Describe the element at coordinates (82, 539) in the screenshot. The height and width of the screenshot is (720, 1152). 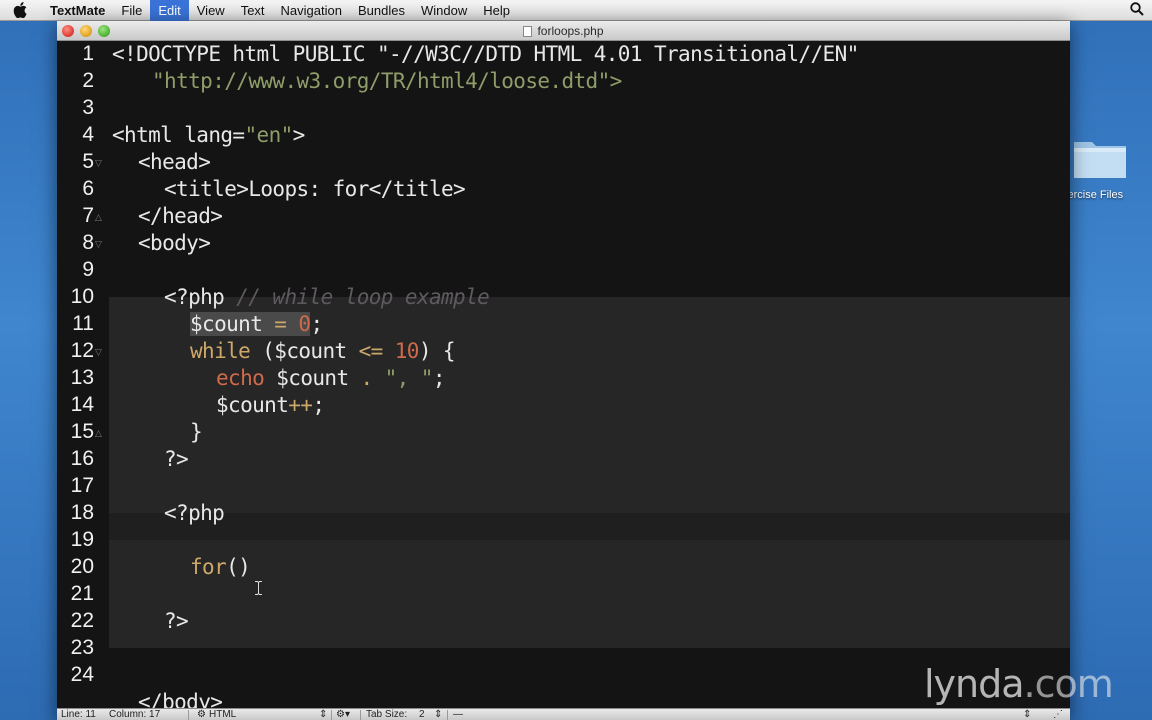
I see `line-number: 19` at that location.